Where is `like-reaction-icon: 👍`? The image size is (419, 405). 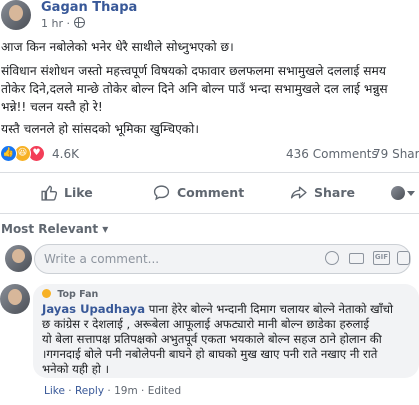
like-reaction-icon: 👍 is located at coordinates (8, 153).